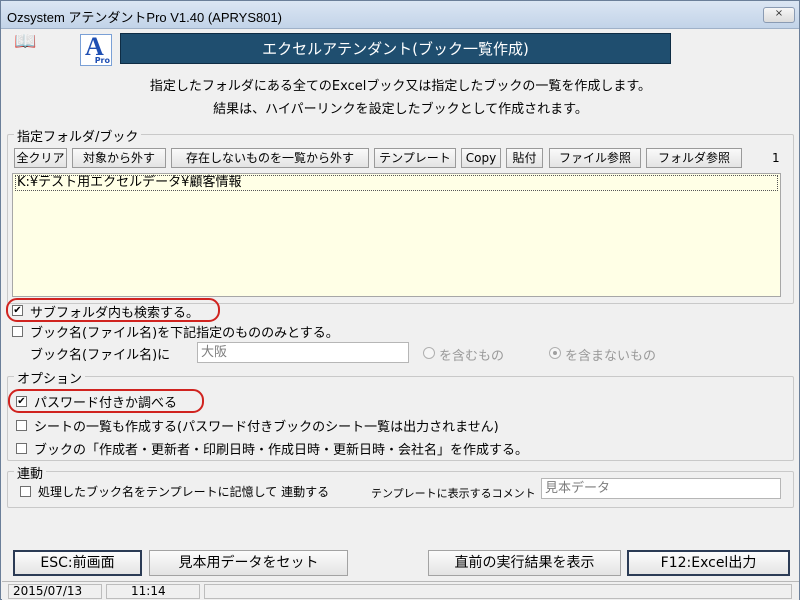  What do you see at coordinates (119, 158) in the screenshot?
I see `remove-target-button: 対象から外す` at bounding box center [119, 158].